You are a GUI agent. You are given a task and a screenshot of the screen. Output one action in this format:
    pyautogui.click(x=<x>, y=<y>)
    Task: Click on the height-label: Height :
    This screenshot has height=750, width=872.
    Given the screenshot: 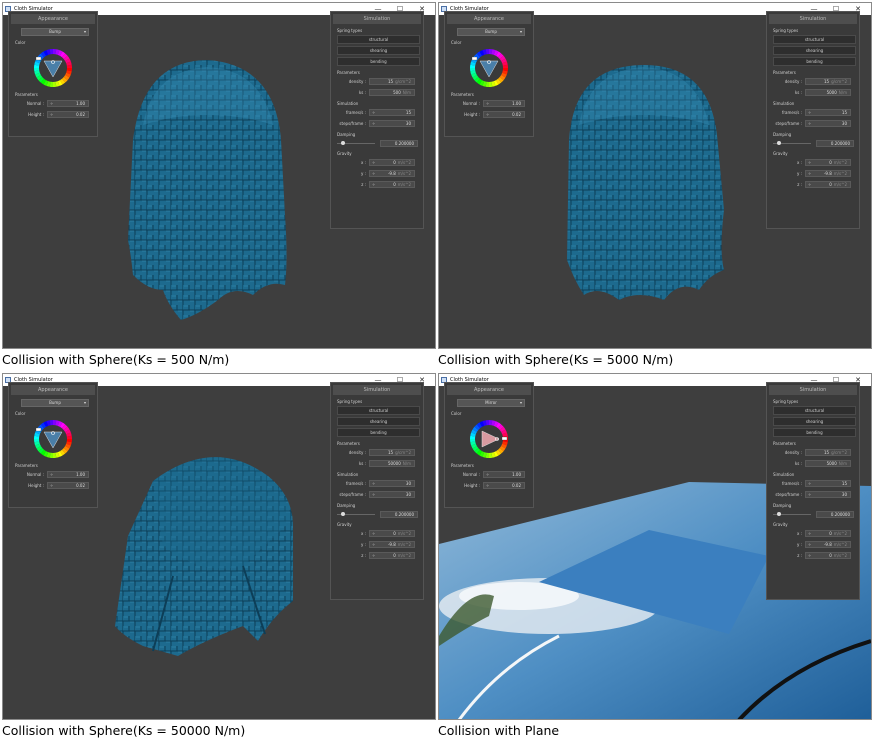 What is the action you would take?
    pyautogui.click(x=36, y=114)
    